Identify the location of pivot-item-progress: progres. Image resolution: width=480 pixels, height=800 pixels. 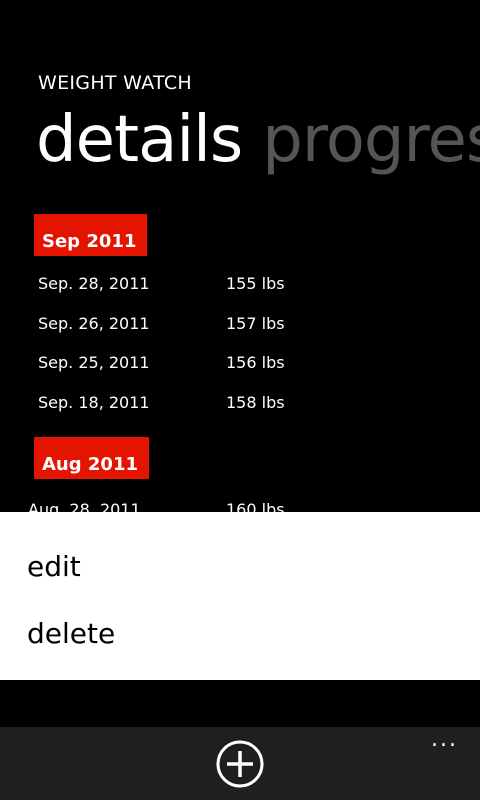
(371, 140).